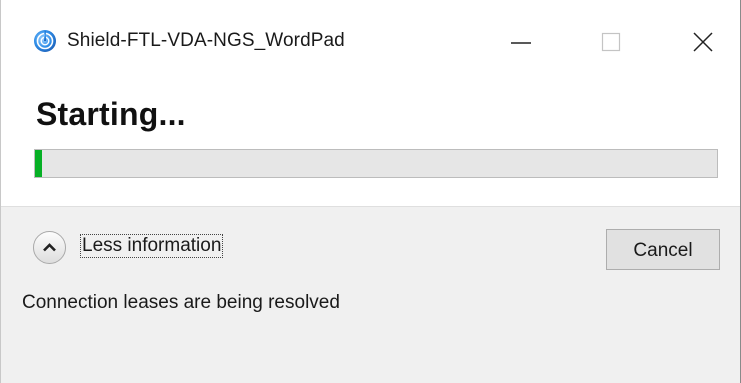 The image size is (741, 383). I want to click on maximize-icon, so click(611, 42).